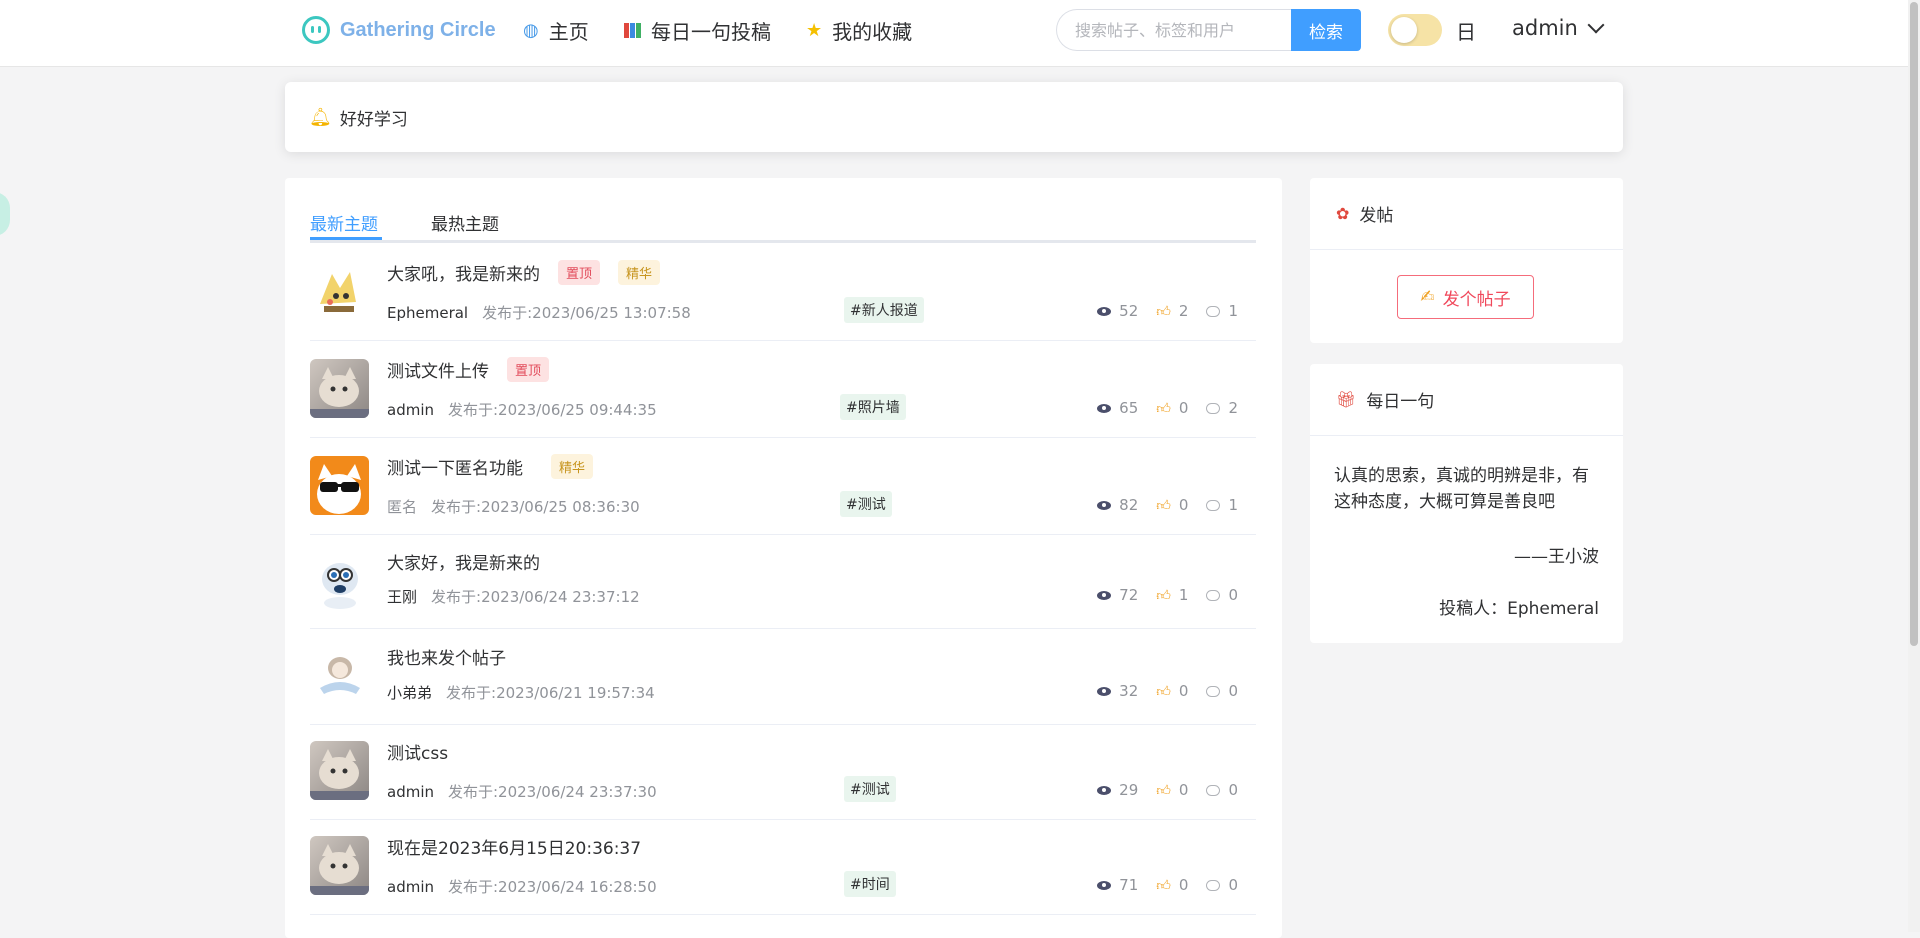 This screenshot has width=1920, height=938. I want to click on card-title: 每日一句, so click(1400, 402).